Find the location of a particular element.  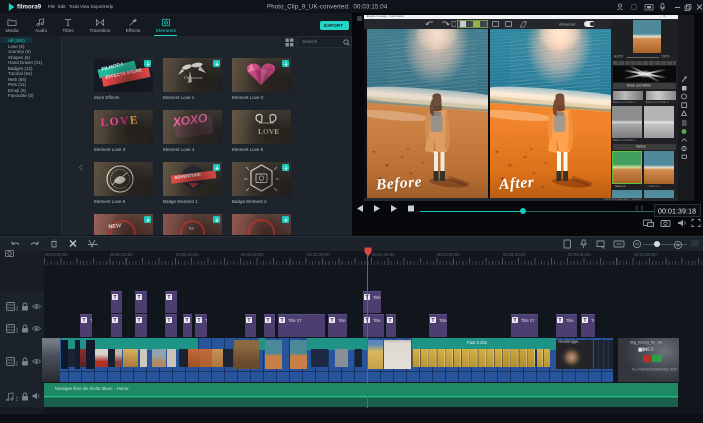

svg-text: 2 is located at coordinates (17, 330).